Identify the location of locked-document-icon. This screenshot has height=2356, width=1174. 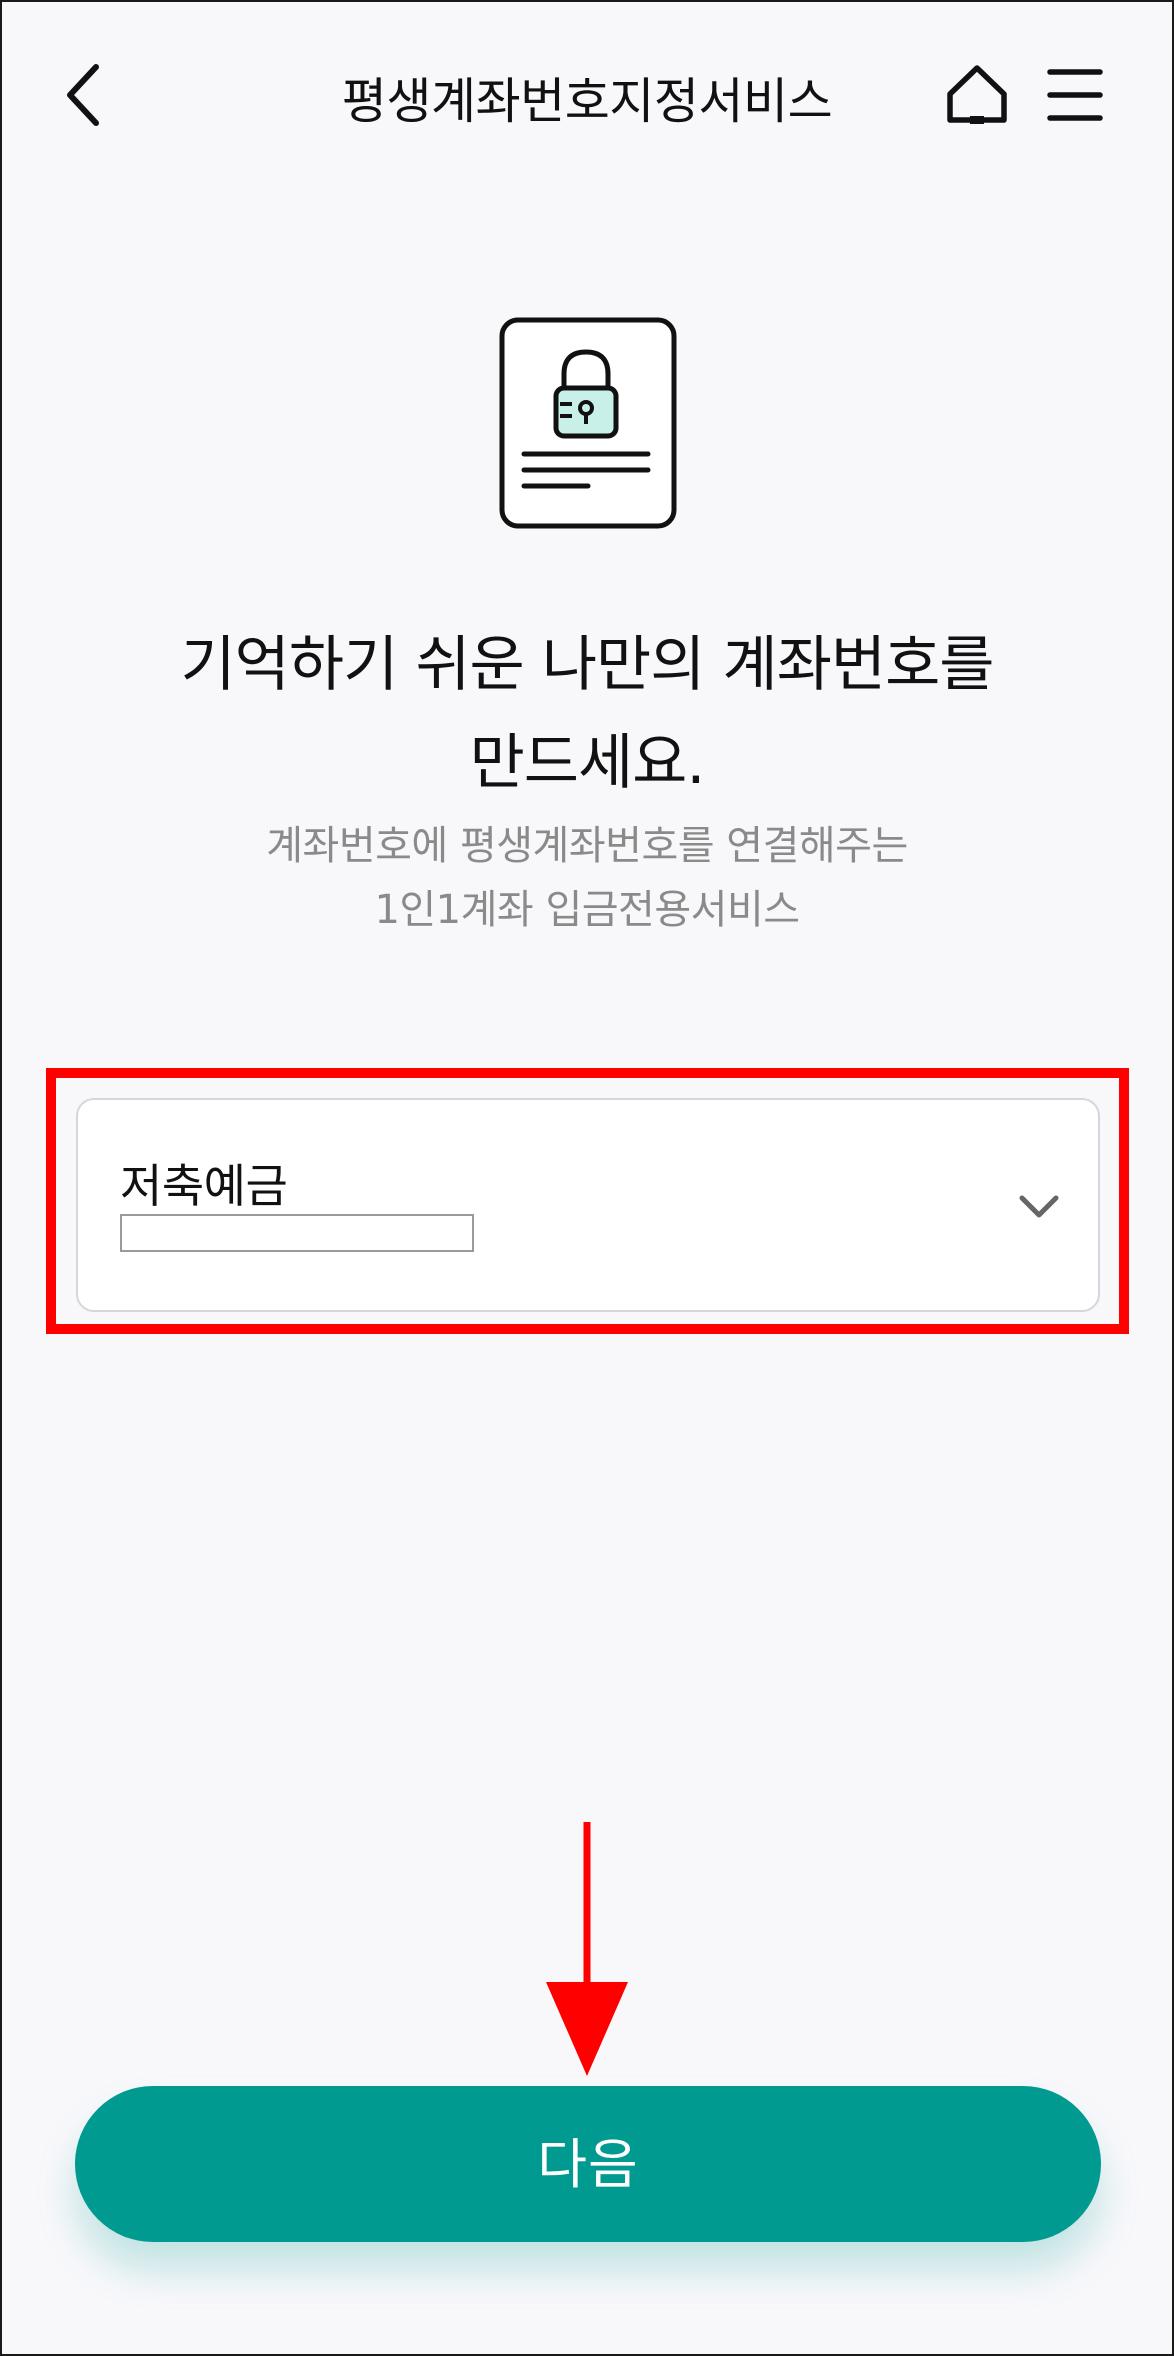
(588, 423).